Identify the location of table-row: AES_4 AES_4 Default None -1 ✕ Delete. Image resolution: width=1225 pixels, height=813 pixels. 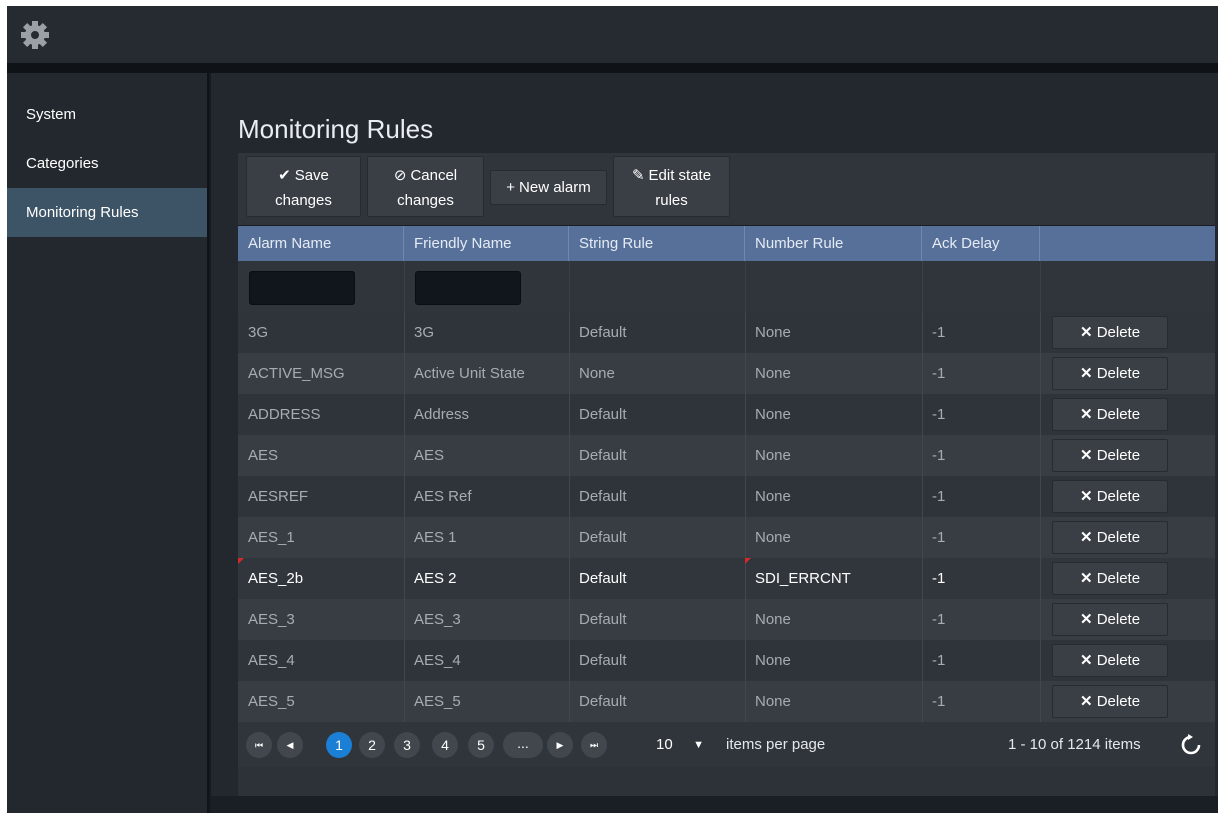
(726, 660).